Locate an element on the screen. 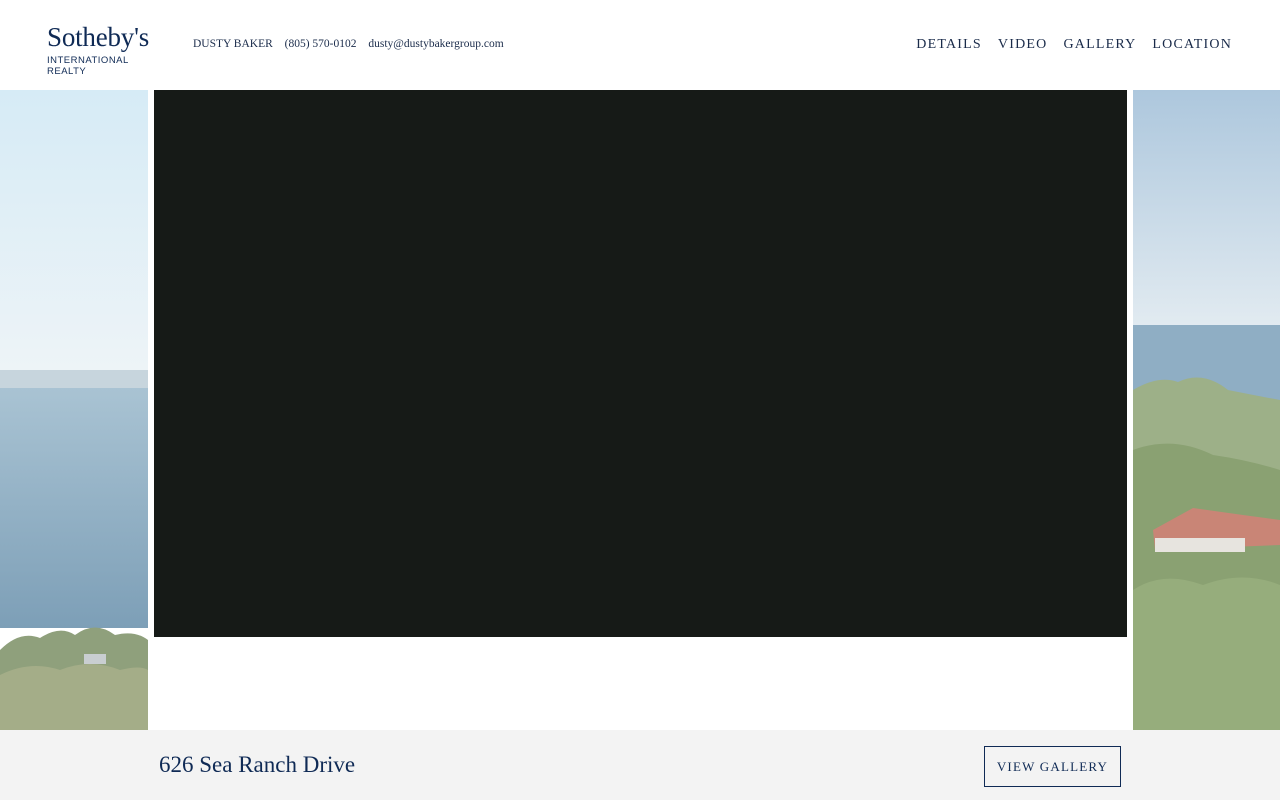 This screenshot has width=1280, height=800. nav-location: LOCATION is located at coordinates (1192, 45).